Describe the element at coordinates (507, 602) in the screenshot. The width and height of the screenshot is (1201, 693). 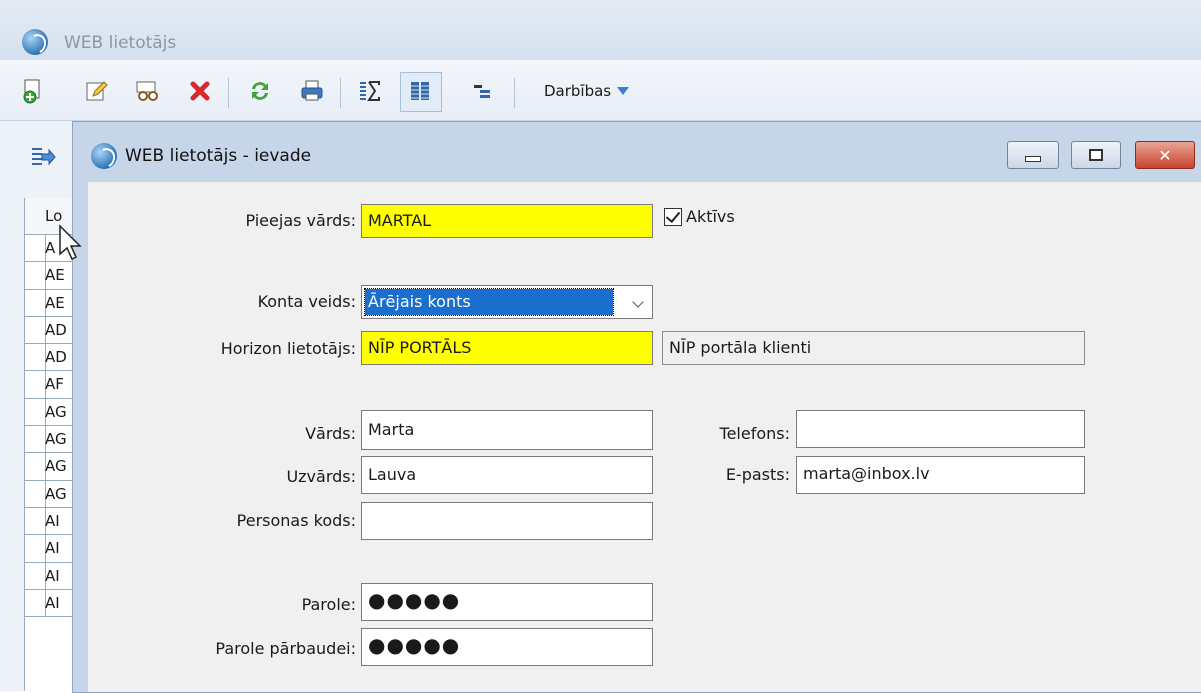
I see `password-field: ●●●●●` at that location.